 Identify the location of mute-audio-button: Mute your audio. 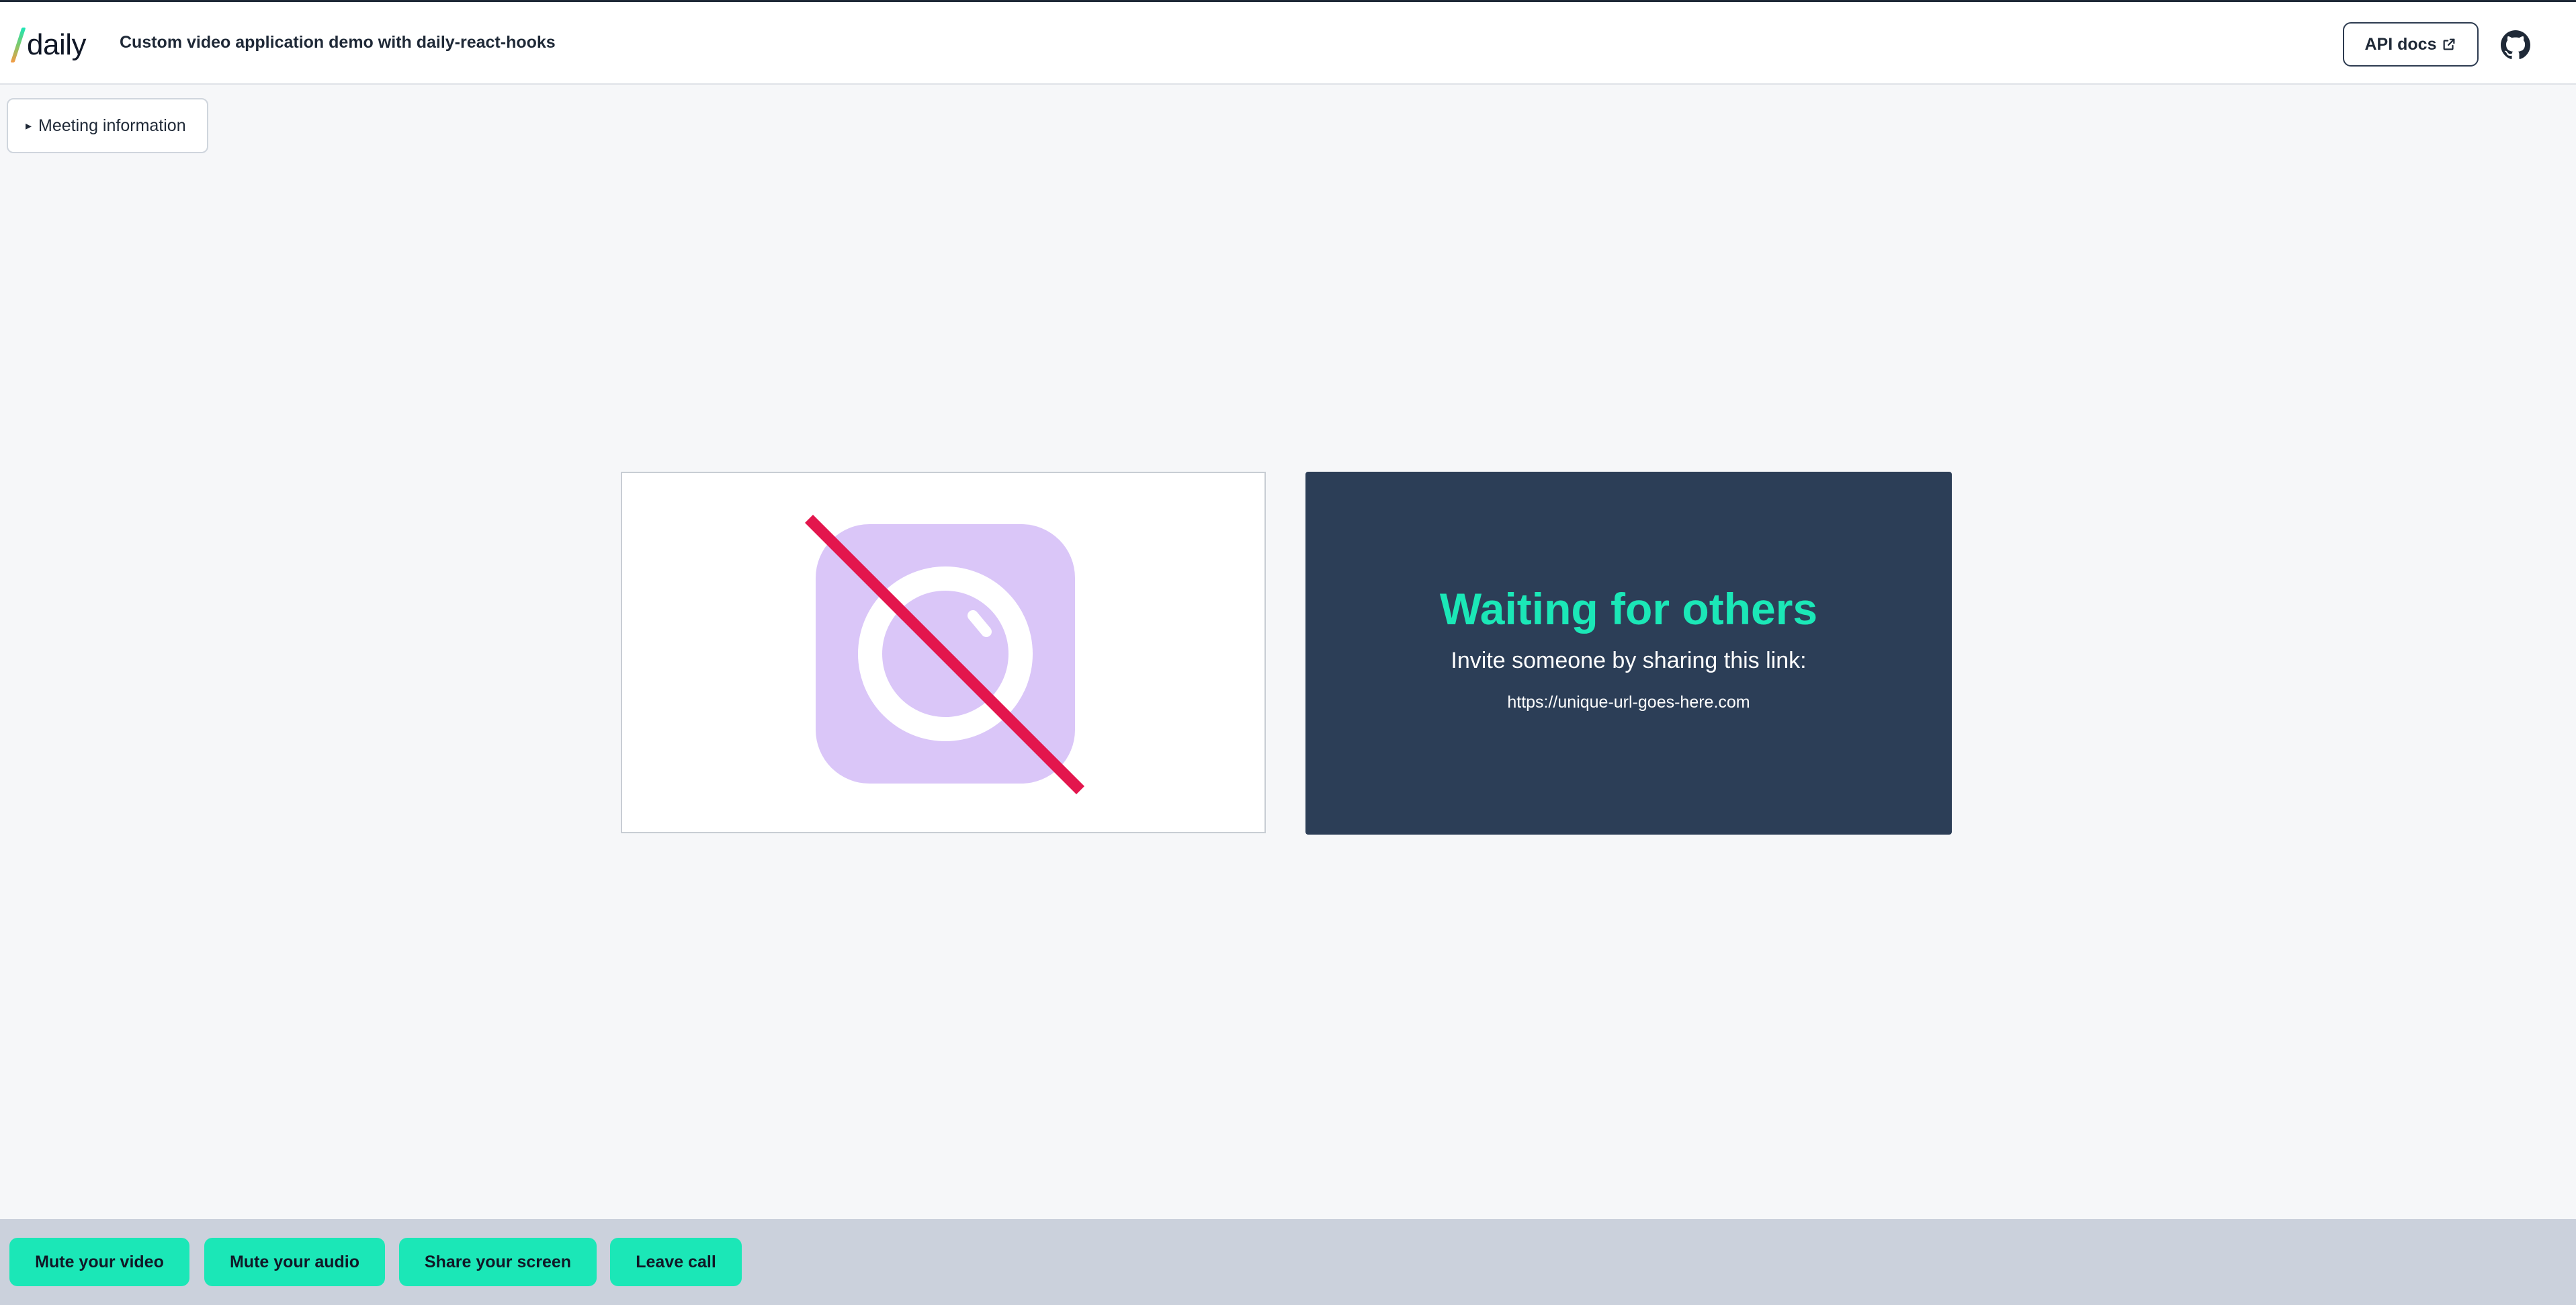
(294, 1262).